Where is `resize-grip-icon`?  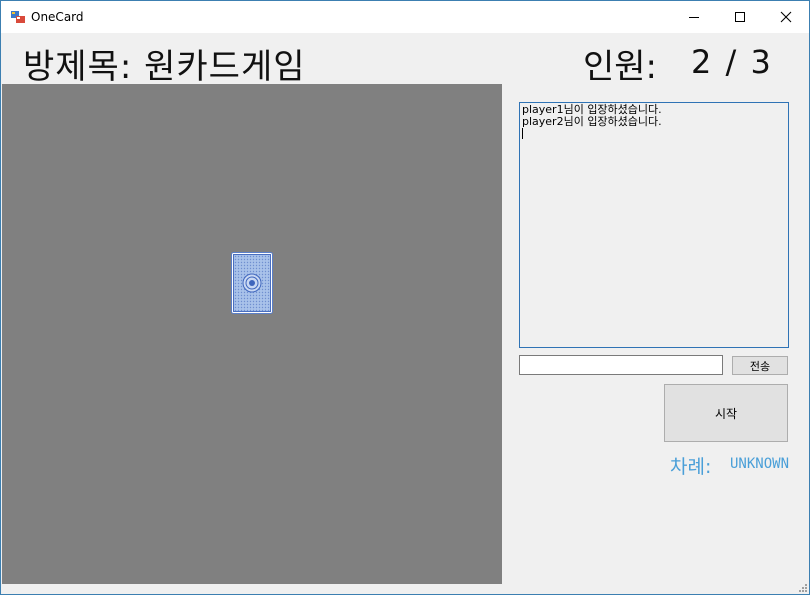 resize-grip-icon is located at coordinates (803, 588).